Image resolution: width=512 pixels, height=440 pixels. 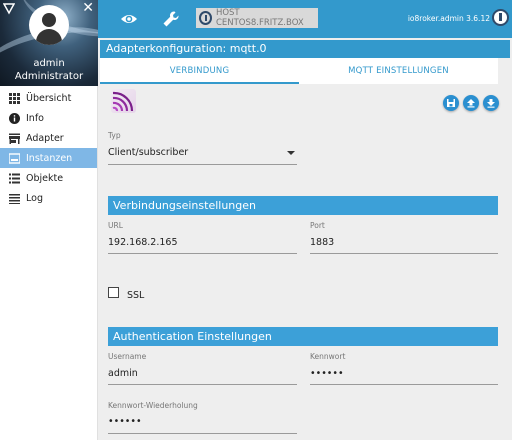 What do you see at coordinates (305, 49) in the screenshot?
I see `dialog-title: Adapterkonfiguration: mqtt.0` at bounding box center [305, 49].